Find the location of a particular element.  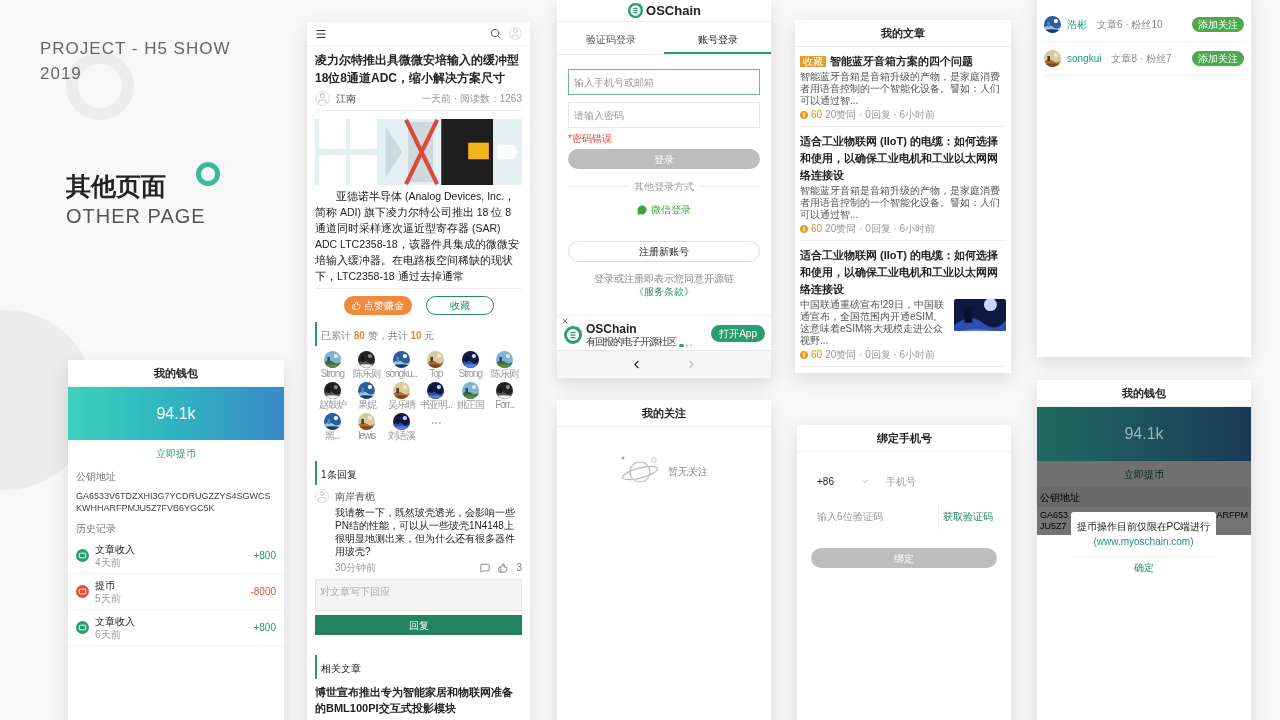

avatar-icon is located at coordinates (515, 33).